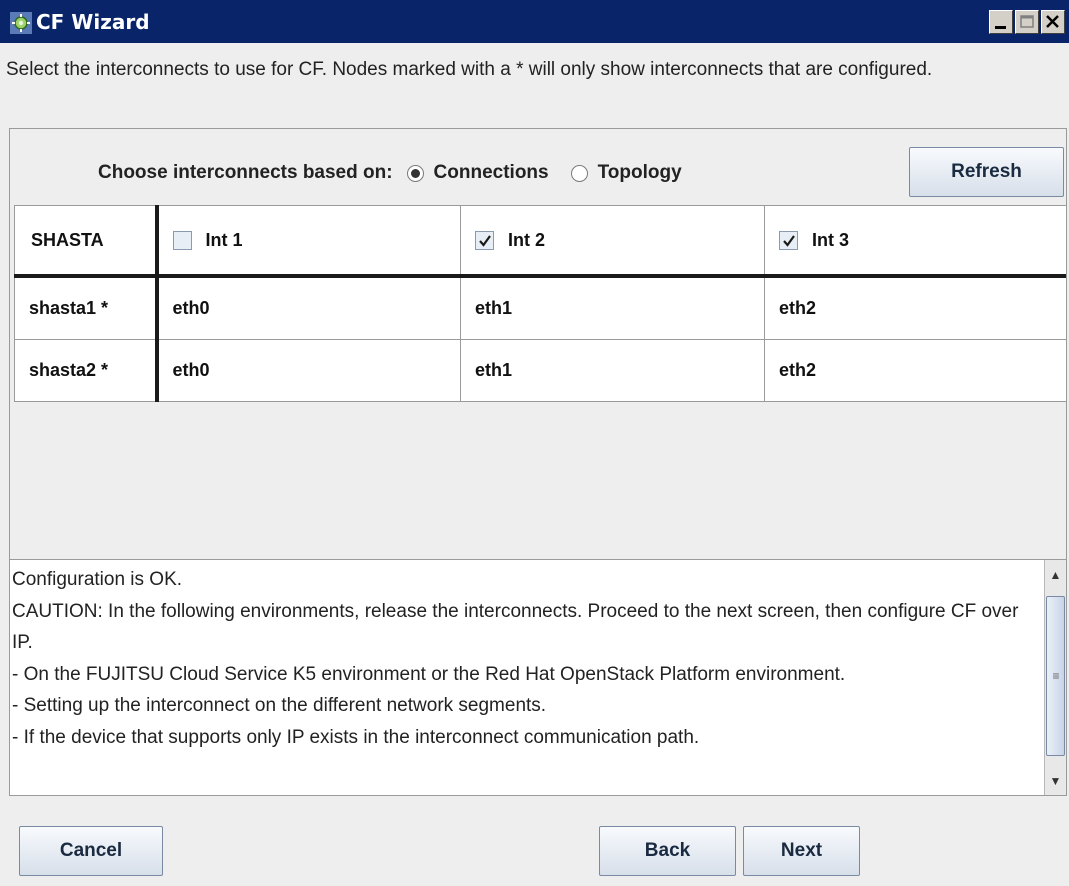 This screenshot has width=1069, height=886. I want to click on message-line: Configuration is OK., so click(97, 579).